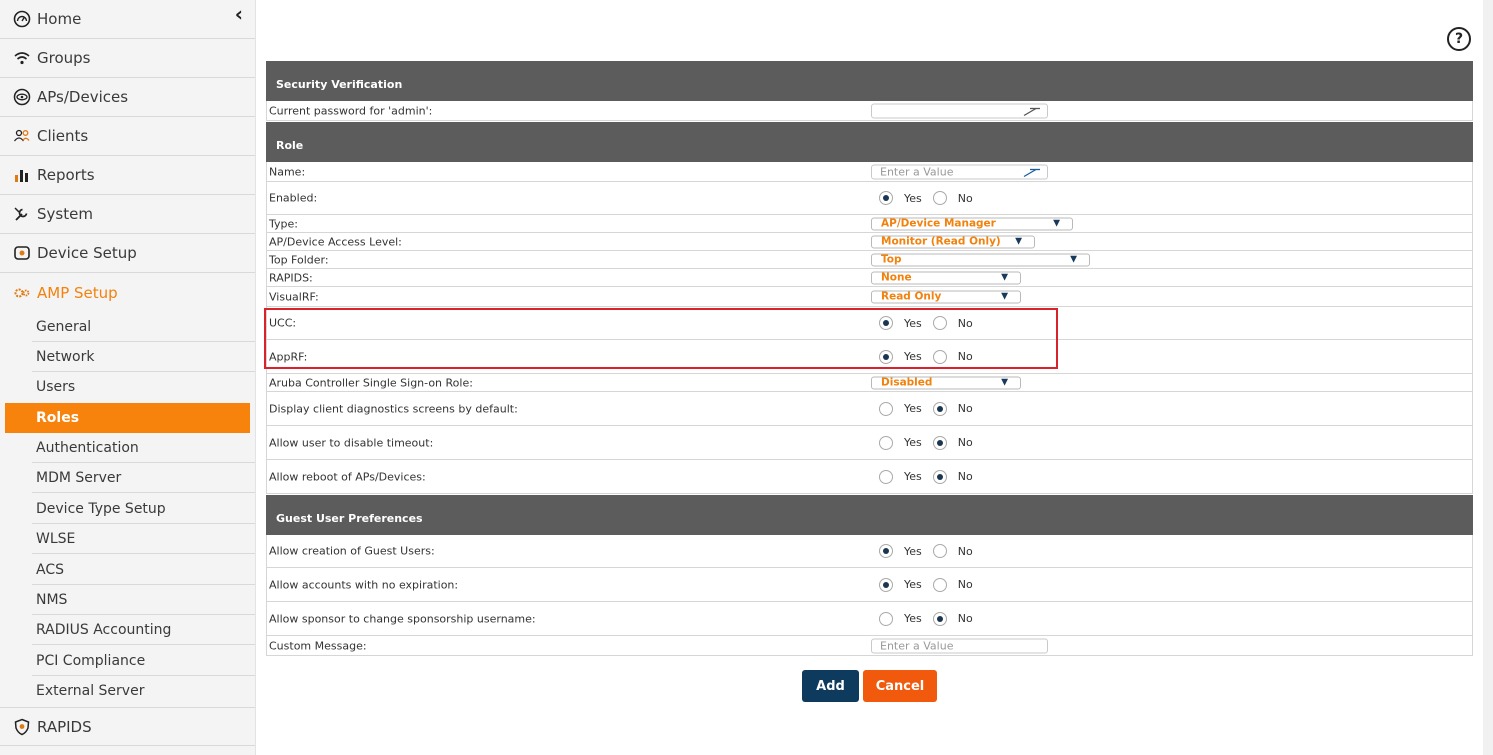 The image size is (1493, 755). Describe the element at coordinates (869, 111) in the screenshot. I see `row-current-password: Current password for 'admin':` at that location.